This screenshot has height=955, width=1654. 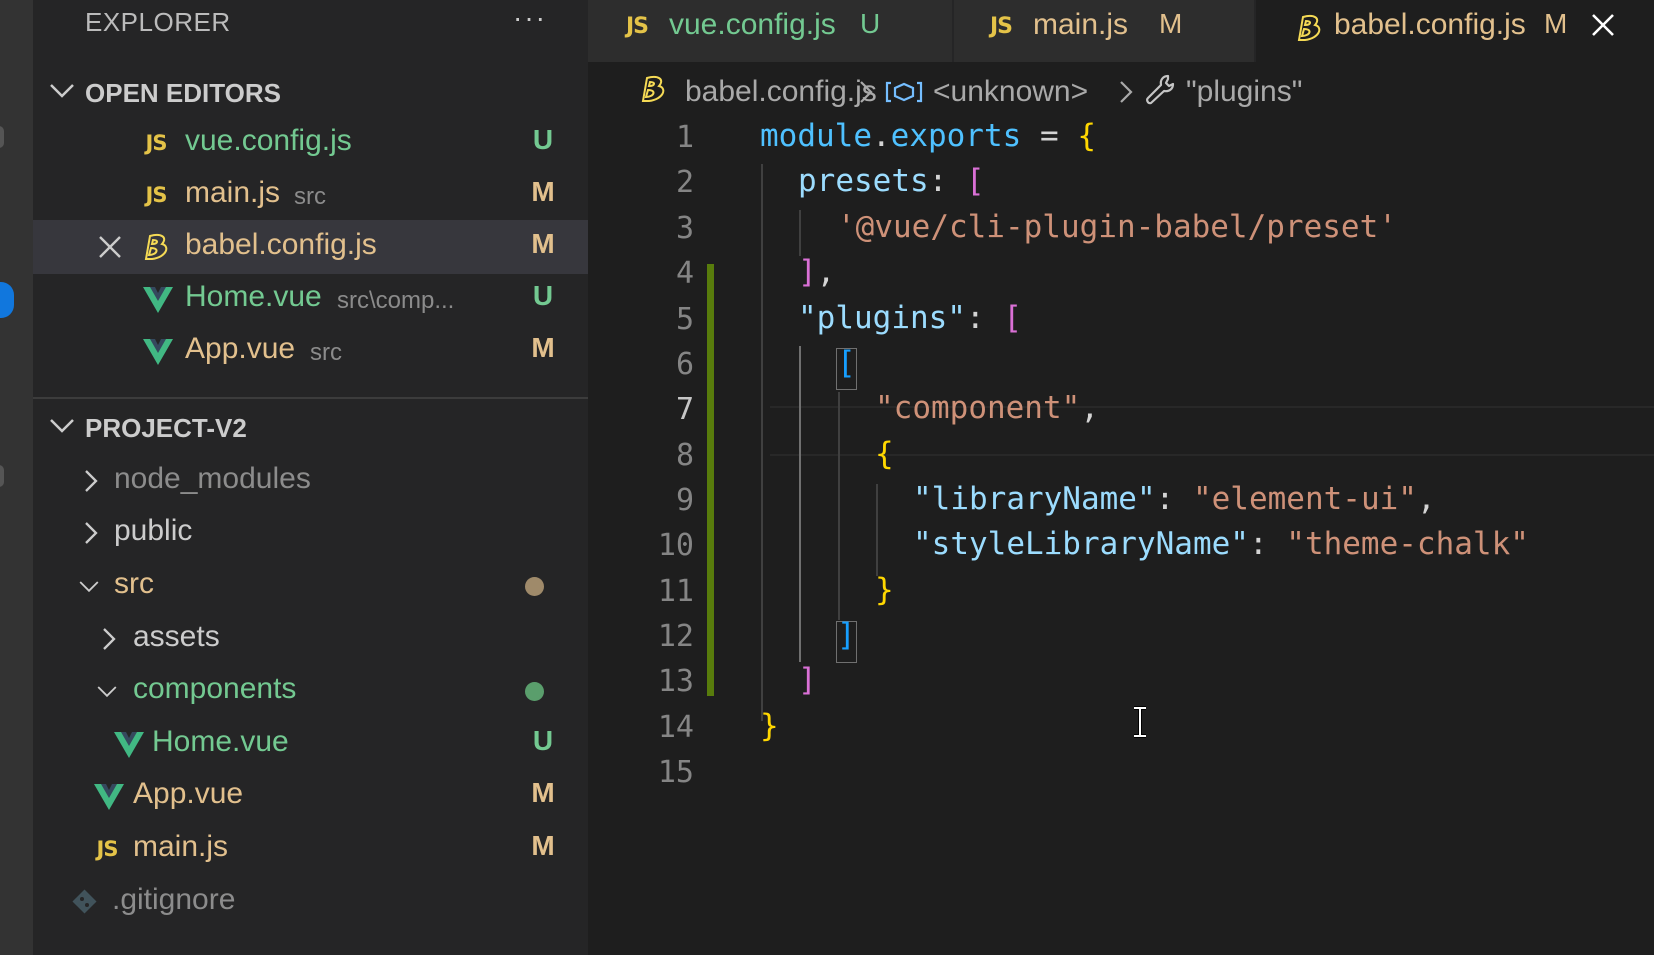 I want to click on close-tab-icon, so click(x=1603, y=25).